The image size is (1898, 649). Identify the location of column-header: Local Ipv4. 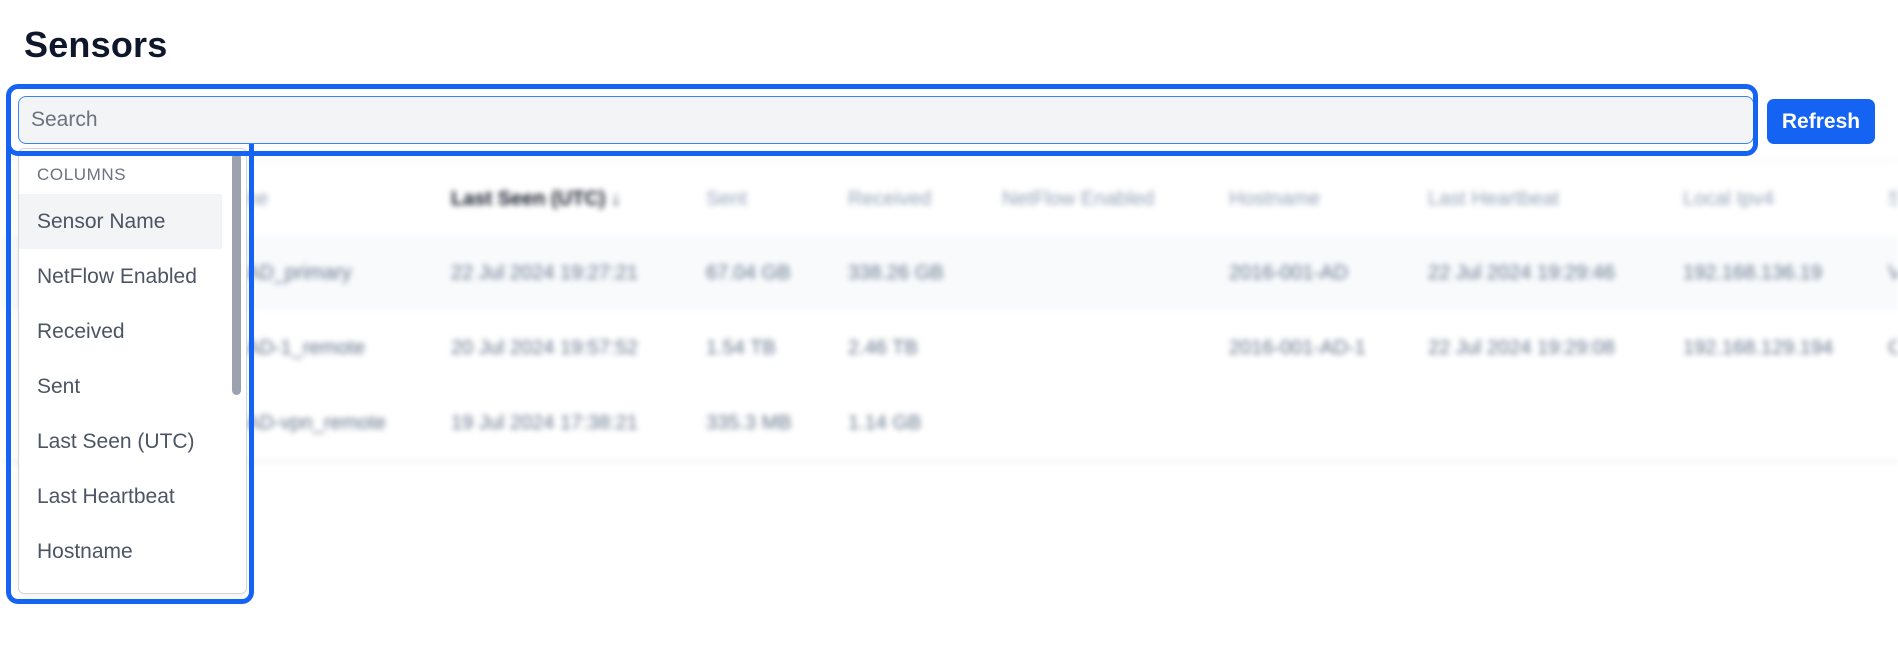
(1778, 199).